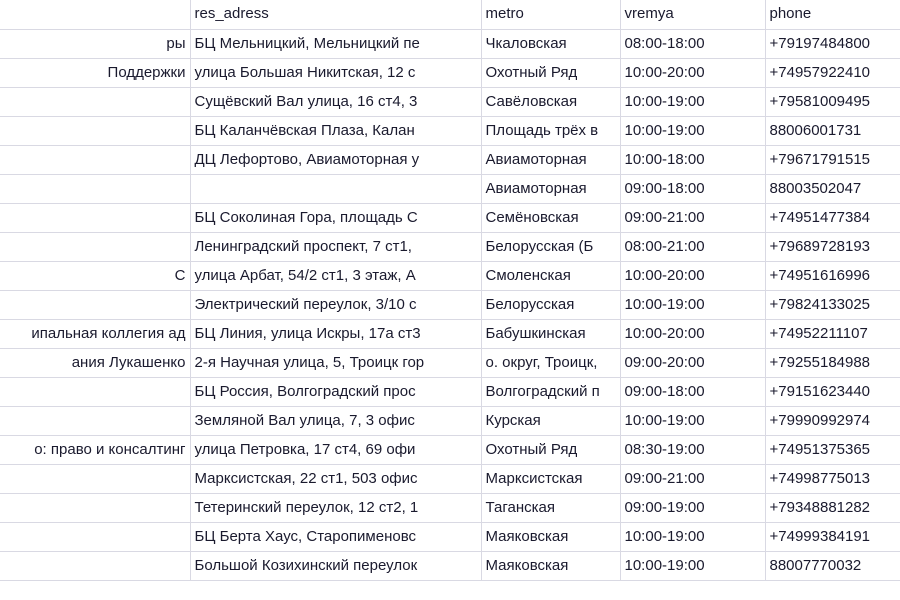 This screenshot has height=600, width=900. What do you see at coordinates (95, 44) in the screenshot?
I see `cell-name: ры` at bounding box center [95, 44].